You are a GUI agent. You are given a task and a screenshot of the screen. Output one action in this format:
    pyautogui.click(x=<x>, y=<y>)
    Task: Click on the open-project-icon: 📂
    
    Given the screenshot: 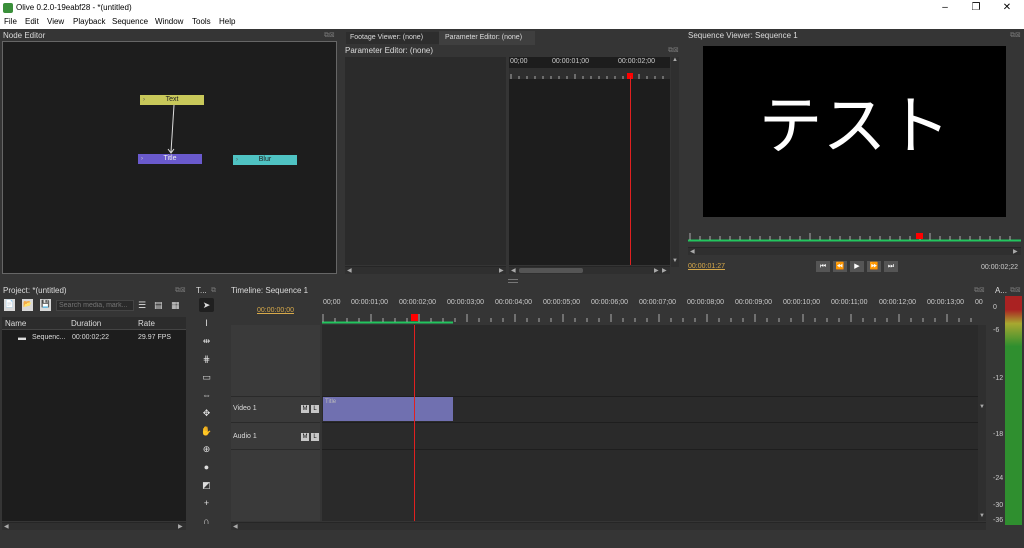 What is the action you would take?
    pyautogui.click(x=27, y=305)
    